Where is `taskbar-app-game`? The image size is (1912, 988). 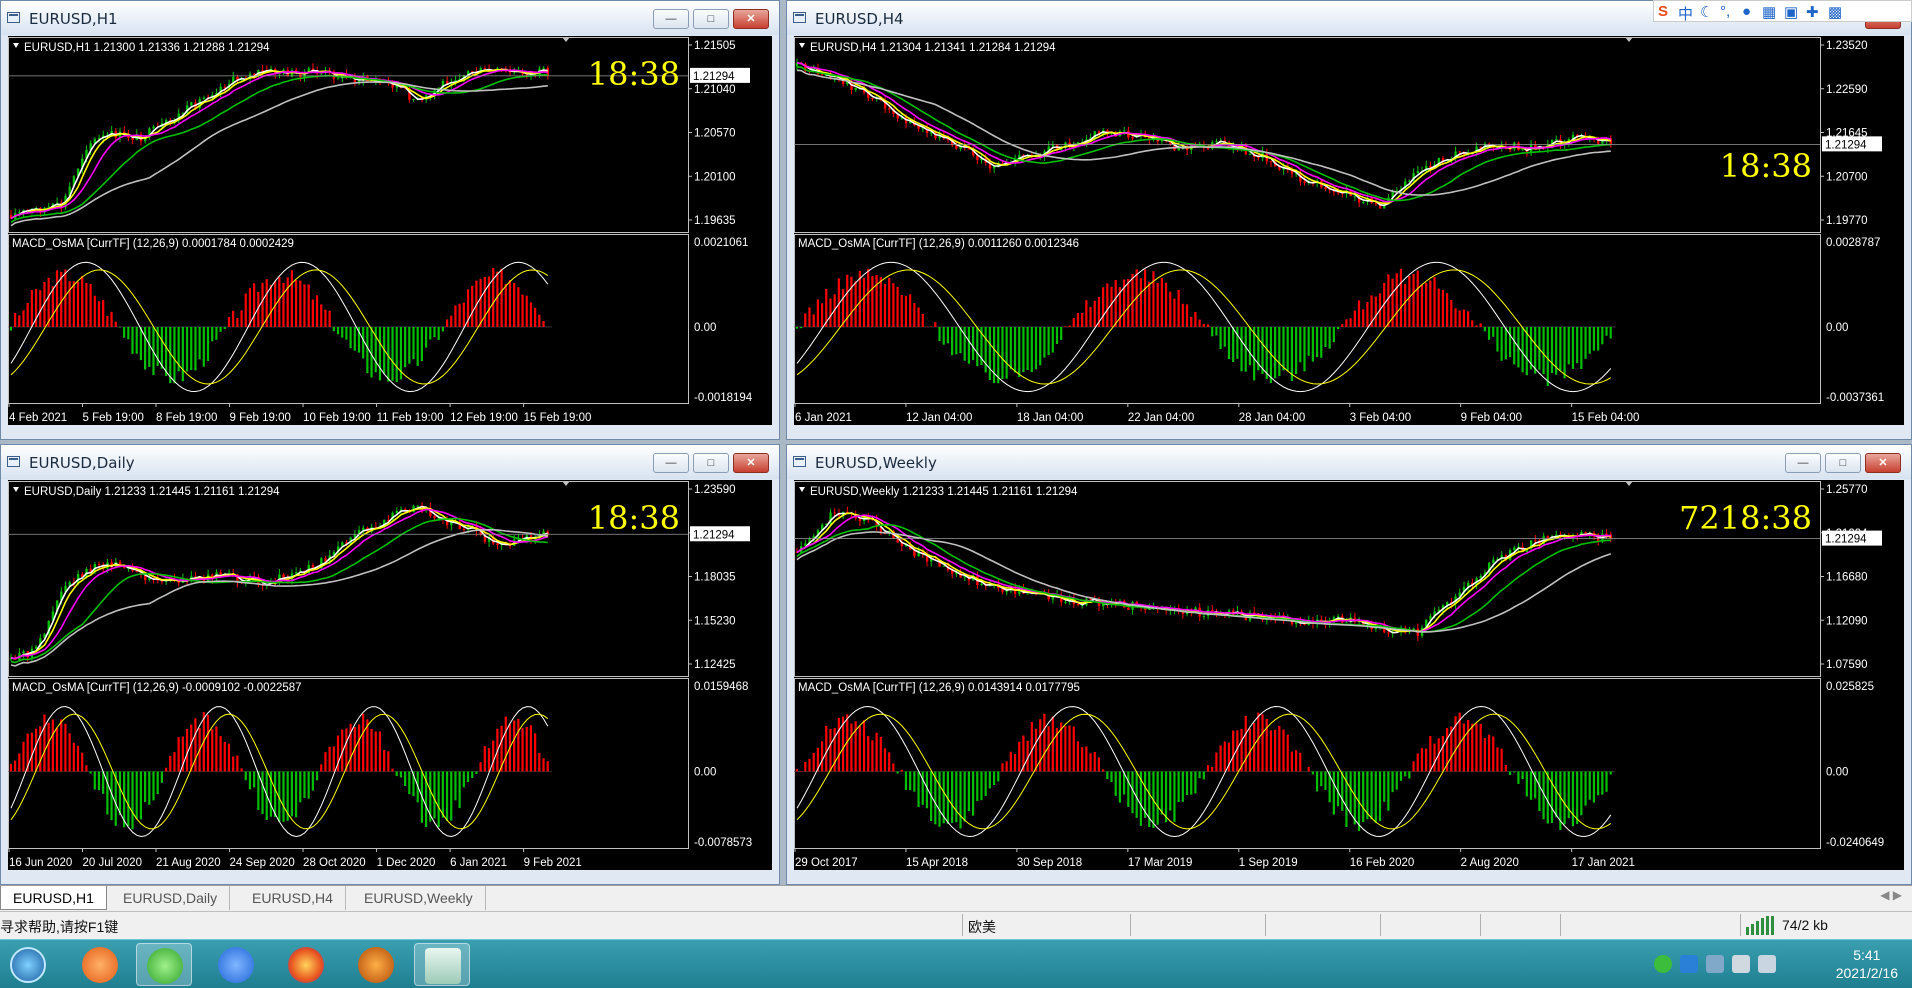 taskbar-app-game is located at coordinates (376, 964).